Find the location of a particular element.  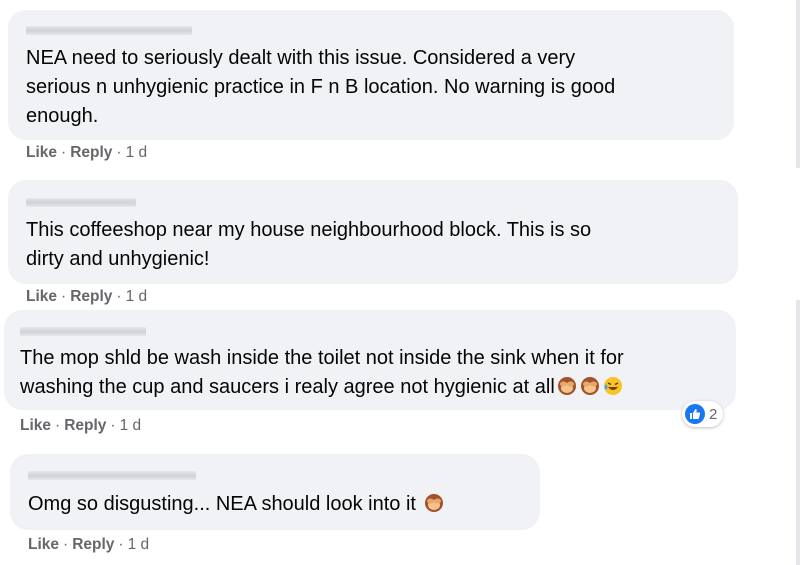

comment-text-line: enough. is located at coordinates (62, 116).